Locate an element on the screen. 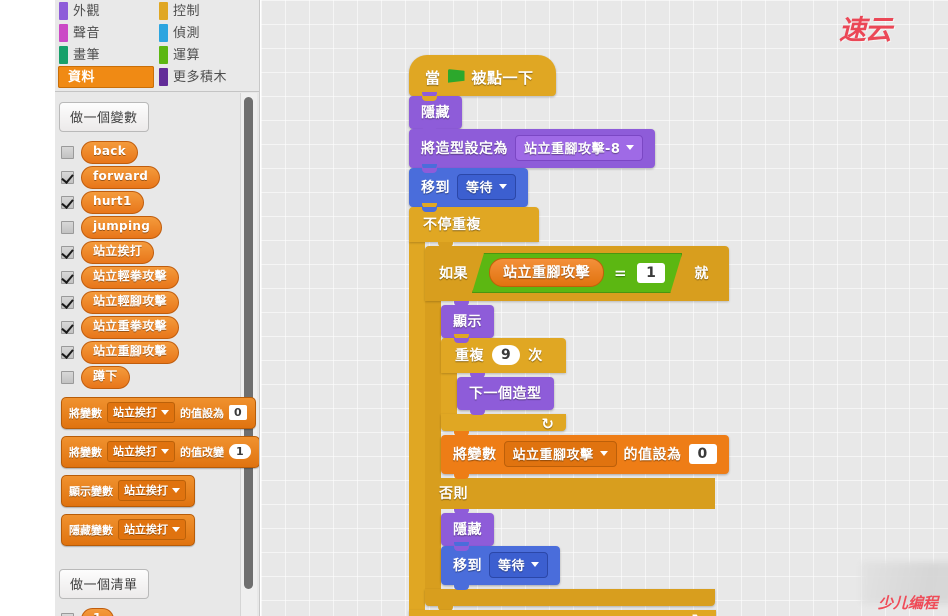 This screenshot has height=616, width=948. forever-header: 不停重複 is located at coordinates (474, 222).